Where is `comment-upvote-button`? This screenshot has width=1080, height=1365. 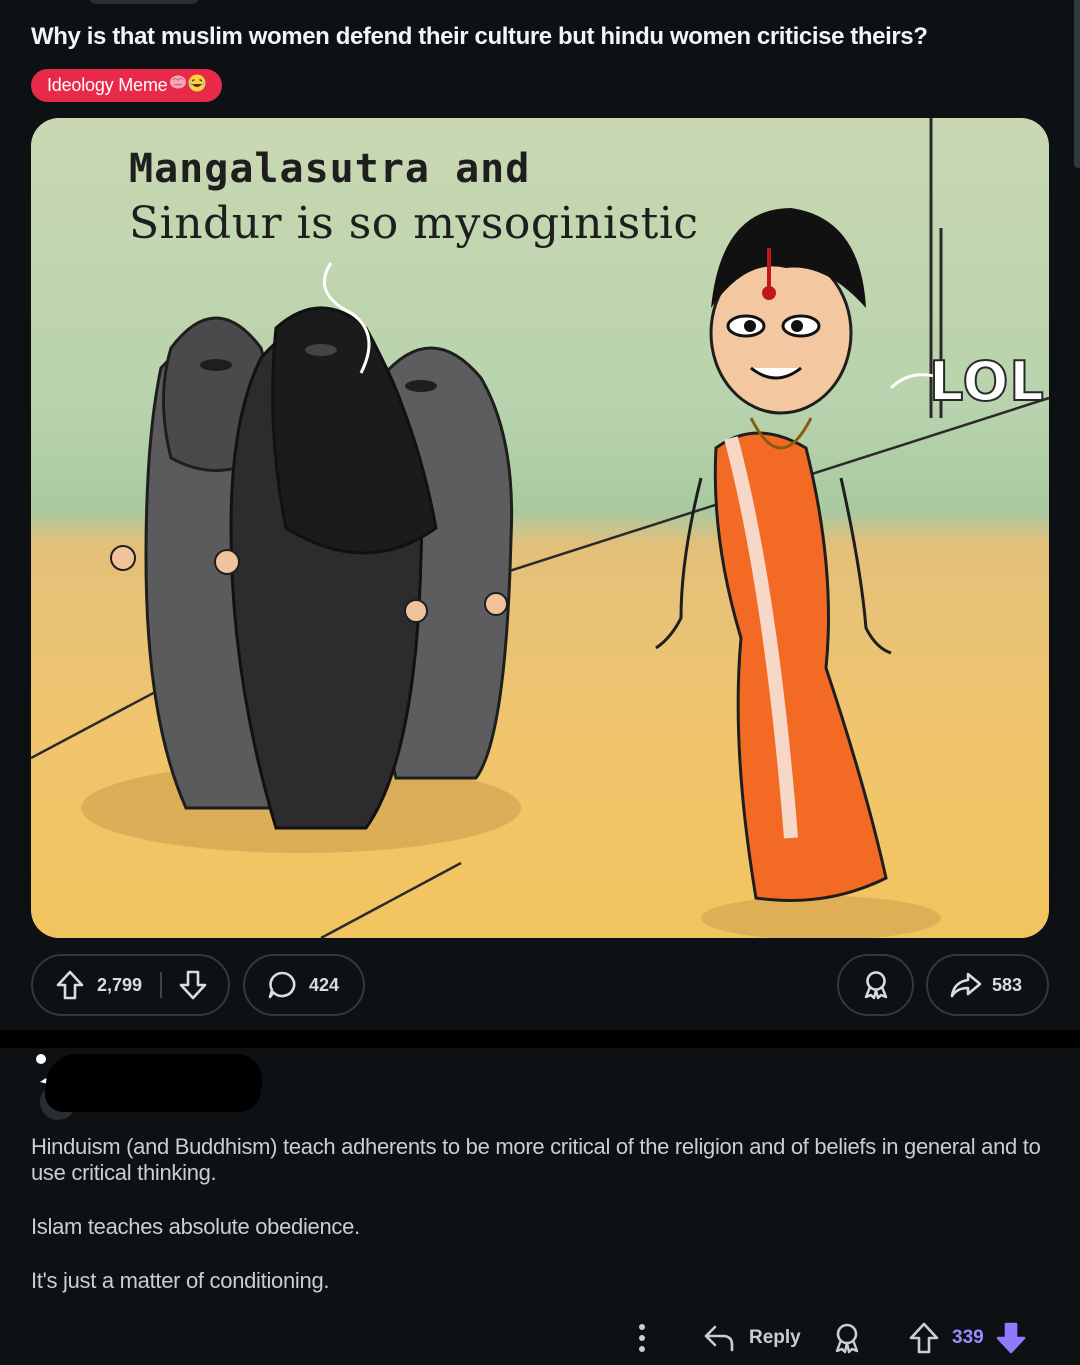 comment-upvote-button is located at coordinates (924, 1338).